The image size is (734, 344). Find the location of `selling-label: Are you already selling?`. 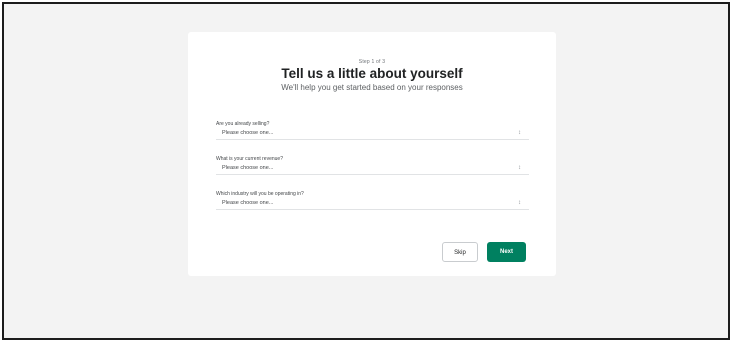

selling-label: Are you already selling? is located at coordinates (243, 124).